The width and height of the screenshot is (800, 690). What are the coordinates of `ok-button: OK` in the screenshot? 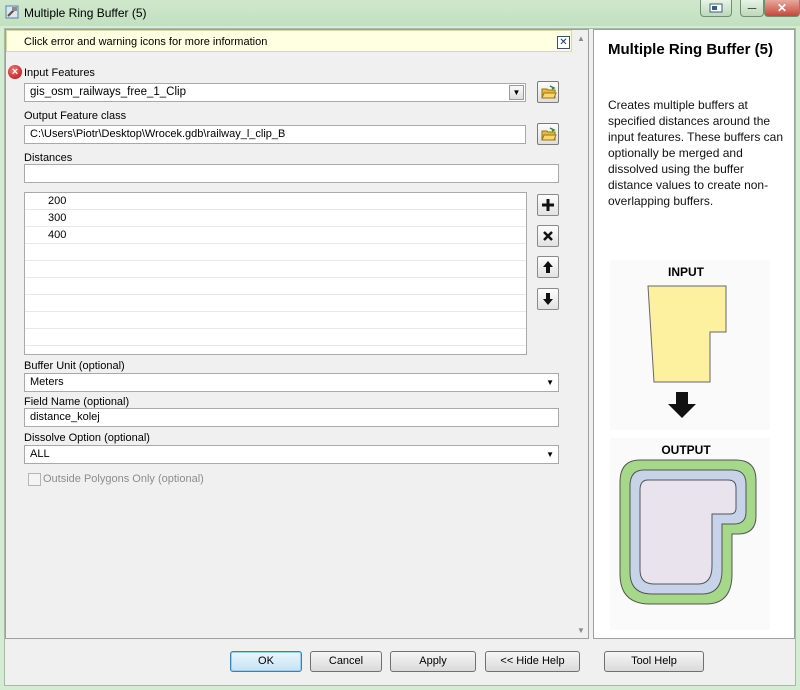 It's located at (266, 661).